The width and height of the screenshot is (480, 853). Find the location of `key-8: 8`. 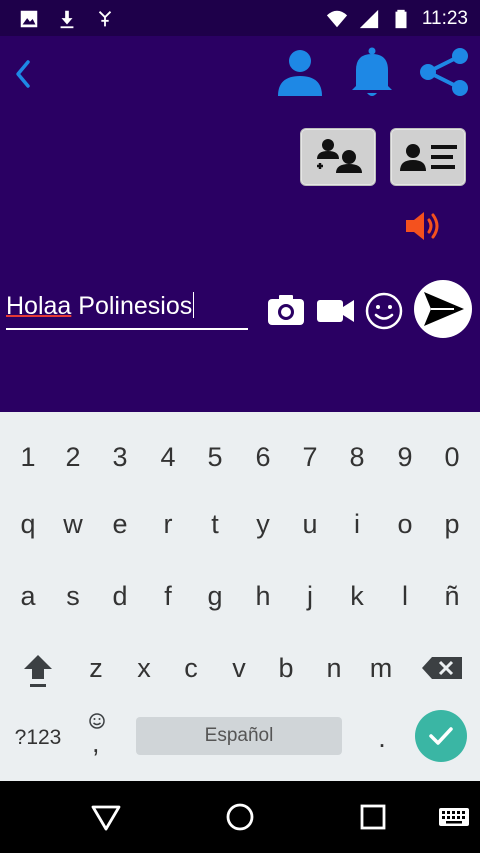

key-8: 8 is located at coordinates (357, 457).